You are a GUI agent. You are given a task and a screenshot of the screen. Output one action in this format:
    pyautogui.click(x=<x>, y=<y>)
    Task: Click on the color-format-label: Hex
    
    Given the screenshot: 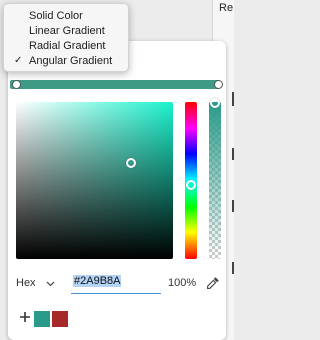 What is the action you would take?
    pyautogui.click(x=26, y=283)
    